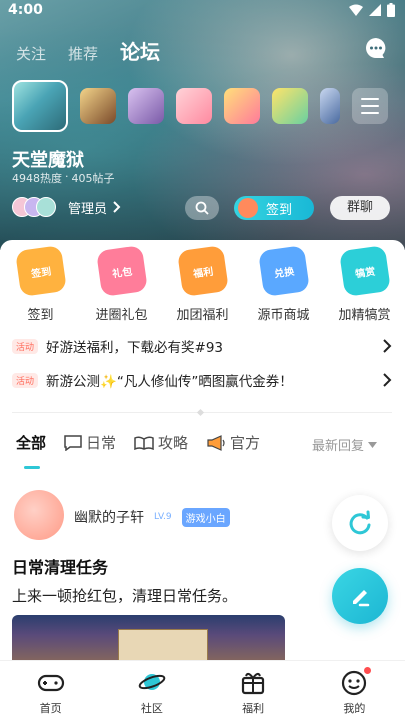 This screenshot has height=720, width=405. Describe the element at coordinates (144, 442) in the screenshot. I see `book-icon` at that location.